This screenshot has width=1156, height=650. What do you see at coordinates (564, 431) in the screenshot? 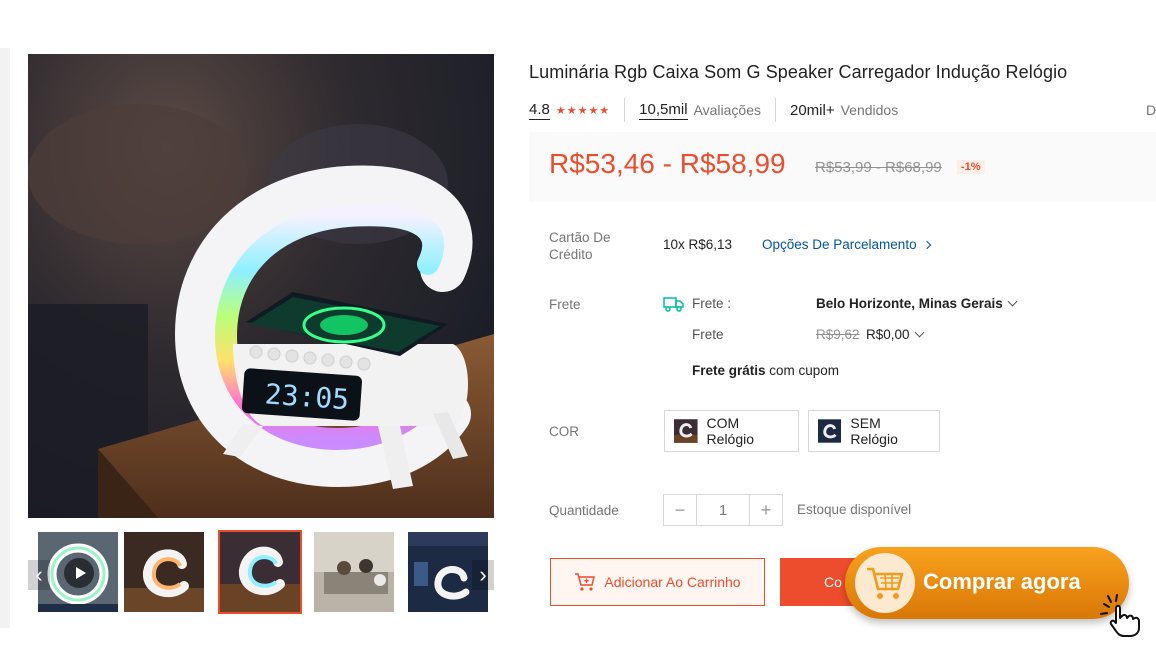
I see `color-label: COR` at bounding box center [564, 431].